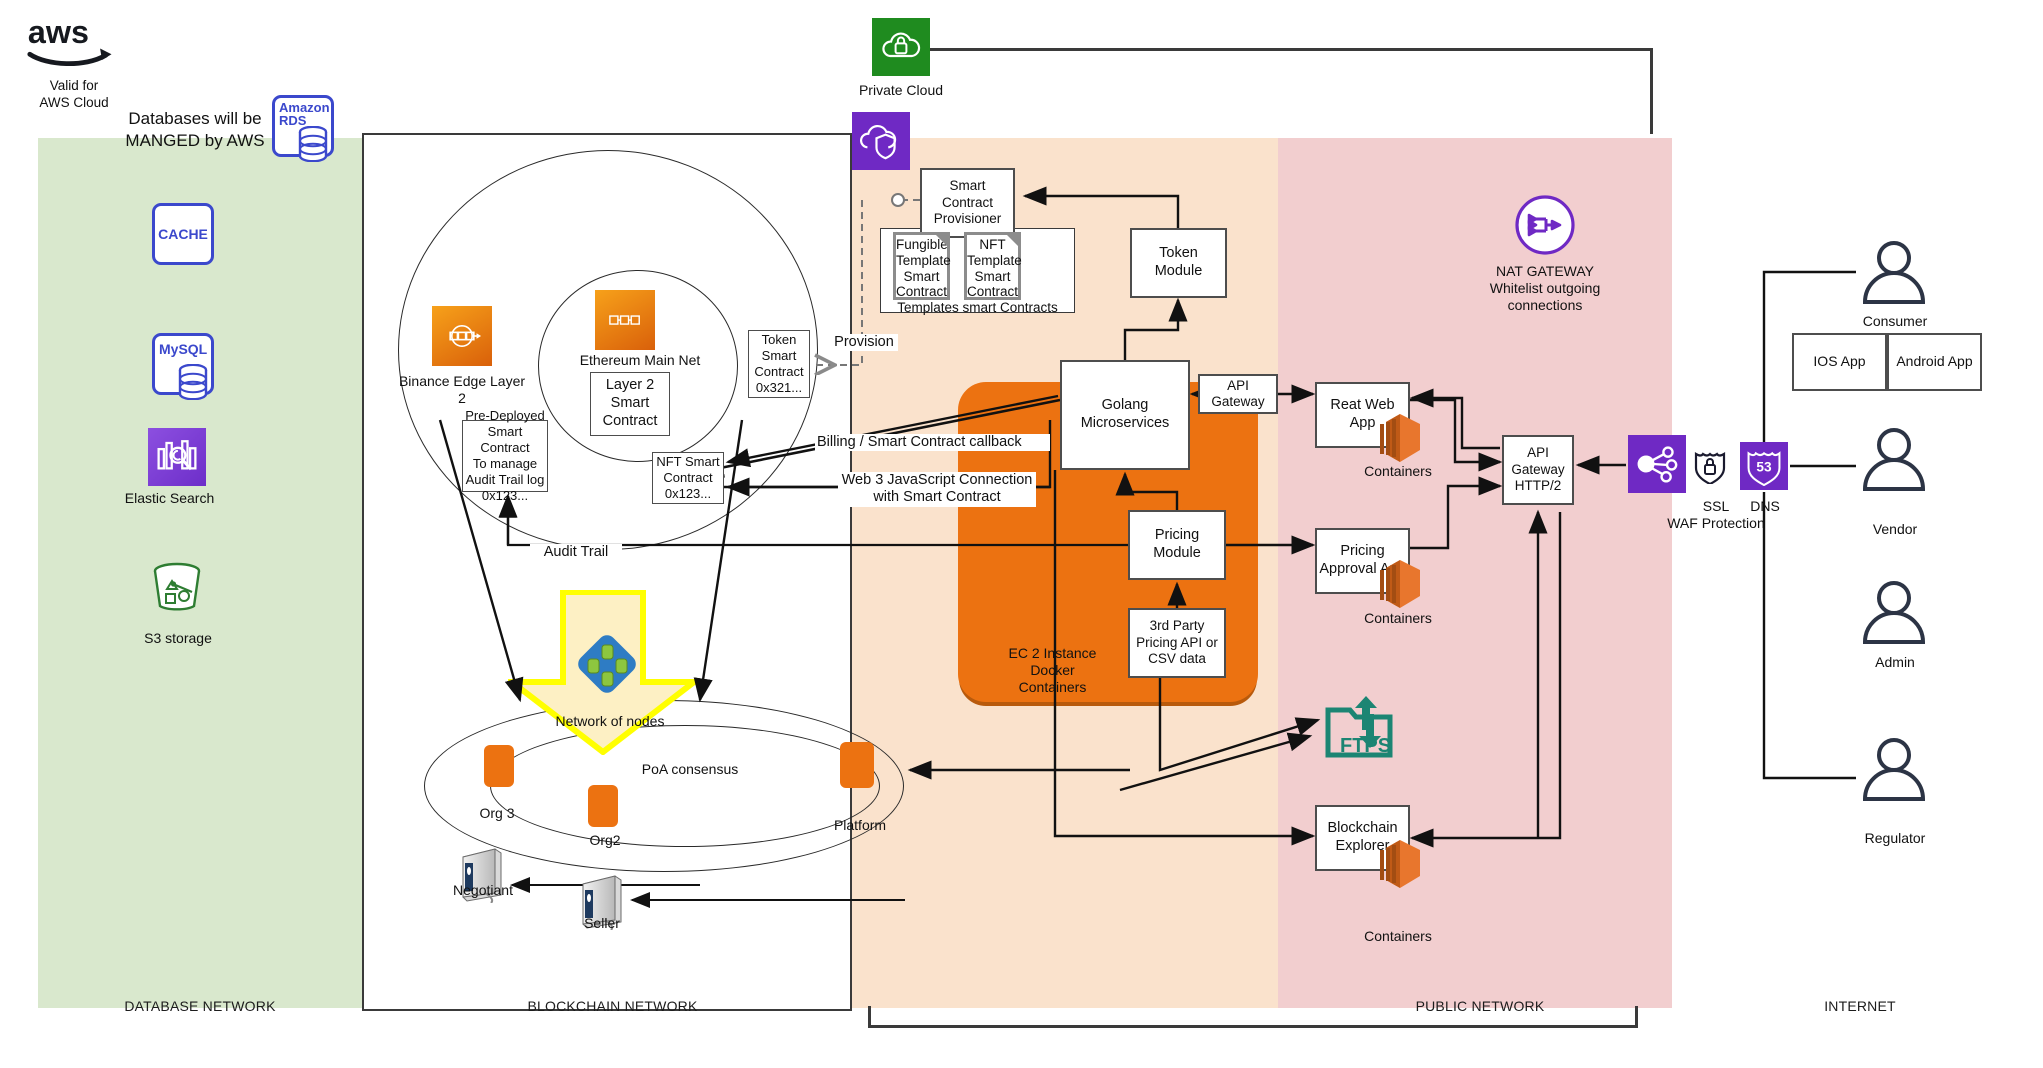 The image size is (2043, 1068). I want to click on dns-caption: DNS, so click(1765, 506).